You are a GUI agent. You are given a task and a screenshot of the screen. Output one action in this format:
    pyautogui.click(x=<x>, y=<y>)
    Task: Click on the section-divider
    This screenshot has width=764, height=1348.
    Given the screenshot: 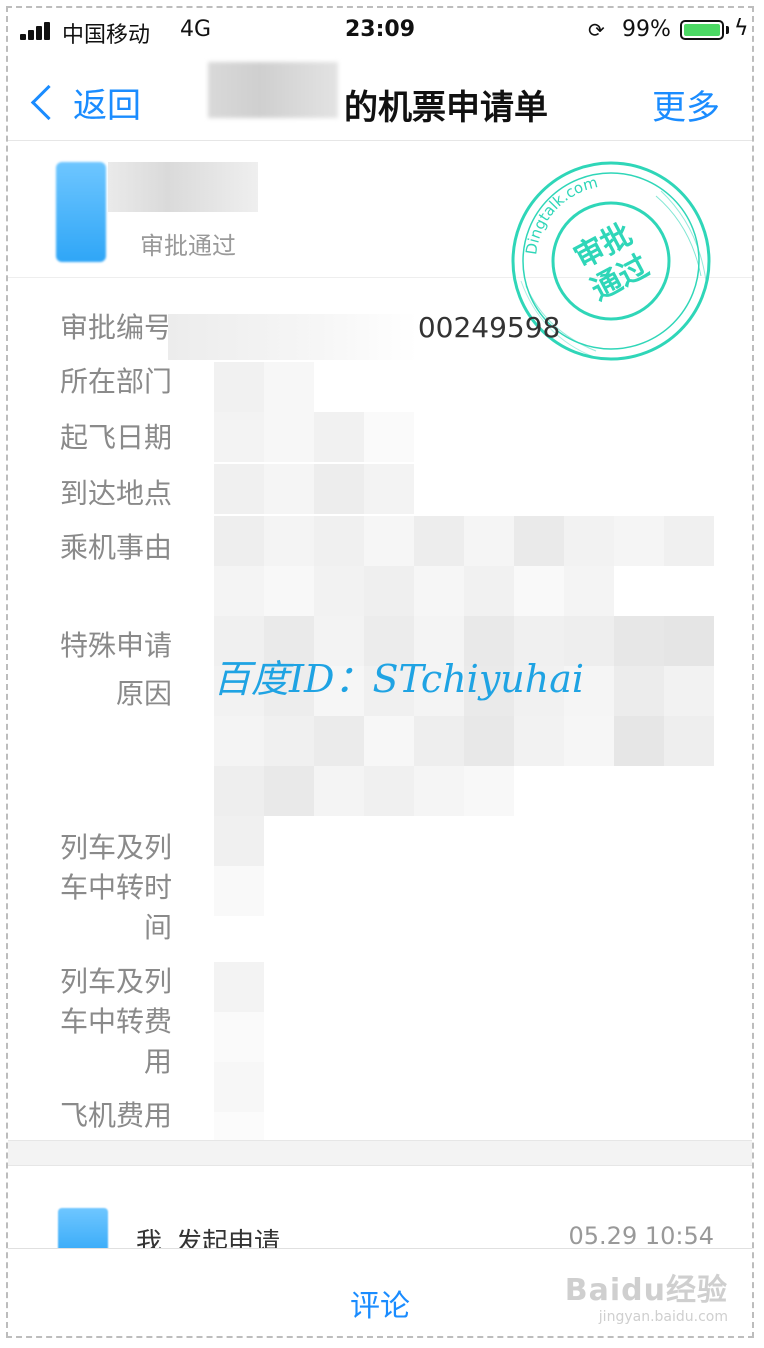 What is the action you would take?
    pyautogui.click(x=380, y=1153)
    